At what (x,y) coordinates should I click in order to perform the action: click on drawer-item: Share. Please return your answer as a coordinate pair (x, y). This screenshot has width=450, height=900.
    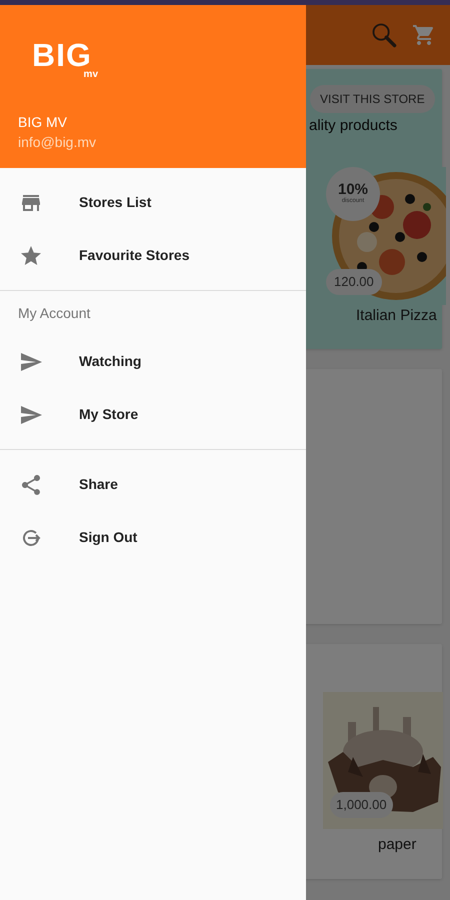
    Looking at the image, I should click on (153, 484).